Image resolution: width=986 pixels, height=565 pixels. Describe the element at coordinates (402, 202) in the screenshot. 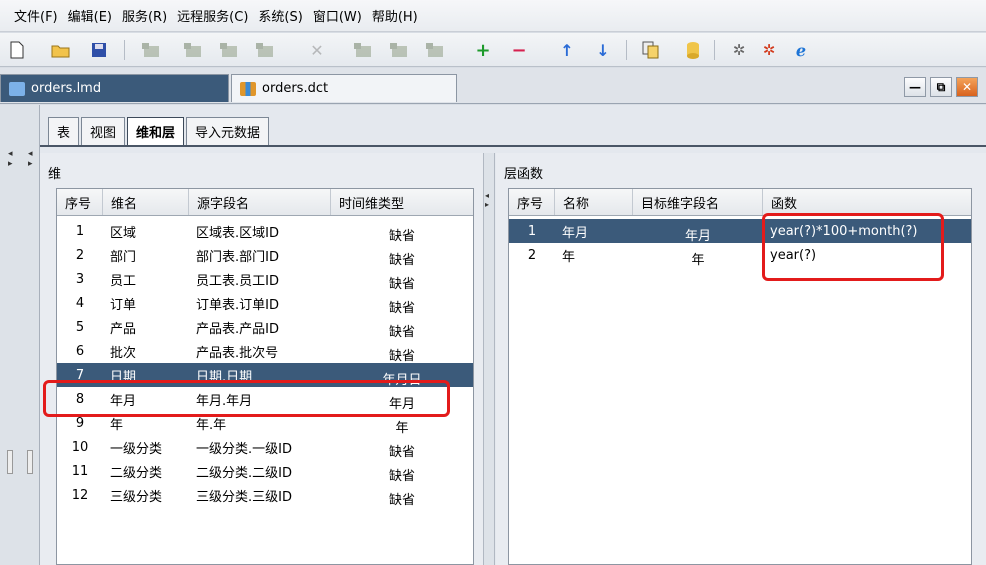

I see `column-header: 时间维类型` at that location.